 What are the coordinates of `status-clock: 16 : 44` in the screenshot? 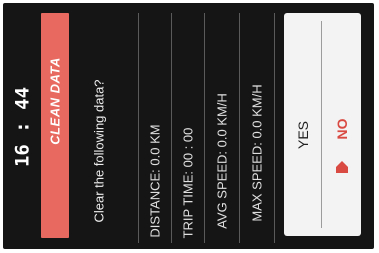 It's located at (22, 127).